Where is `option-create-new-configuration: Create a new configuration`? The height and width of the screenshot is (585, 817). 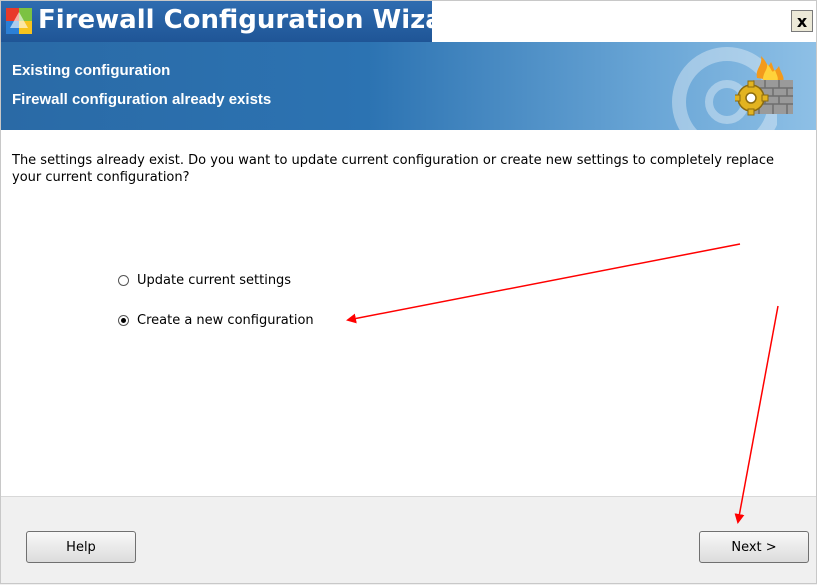
option-create-new-configuration: Create a new configuration is located at coordinates (216, 320).